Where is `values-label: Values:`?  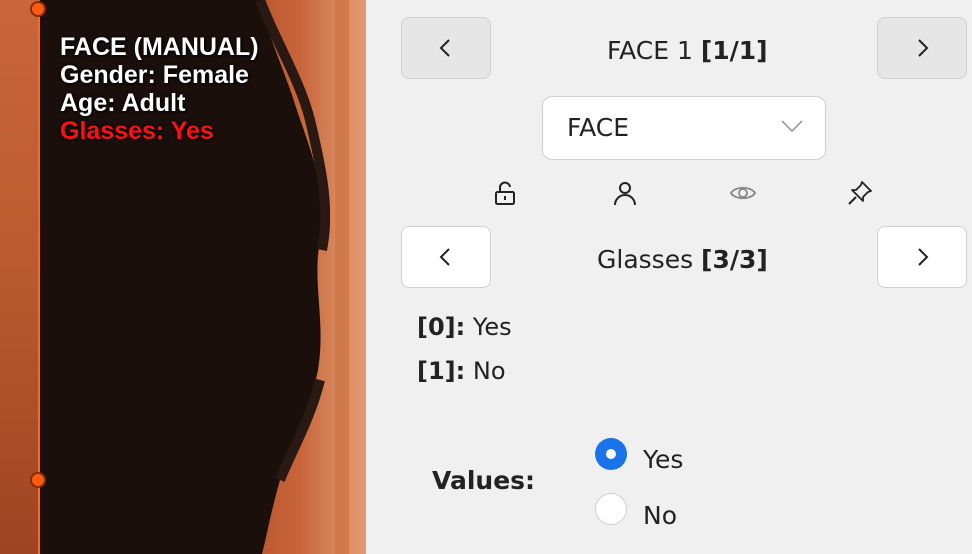
values-label: Values: is located at coordinates (484, 480).